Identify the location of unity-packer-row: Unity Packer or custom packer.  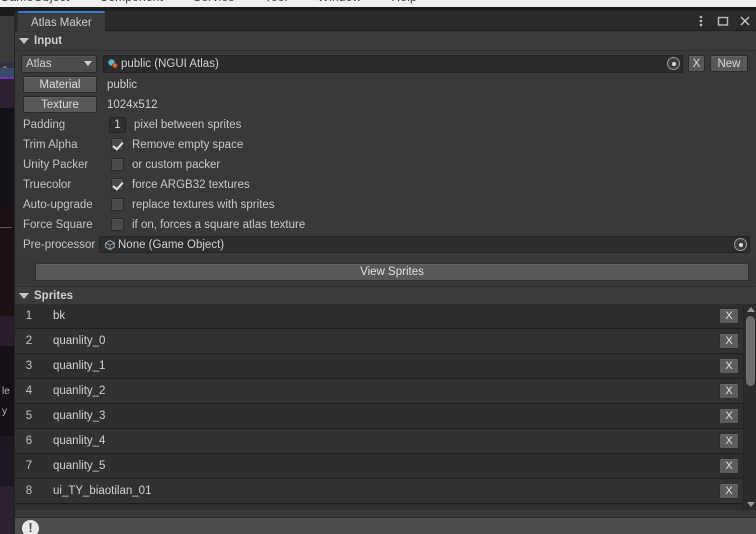
(385, 164).